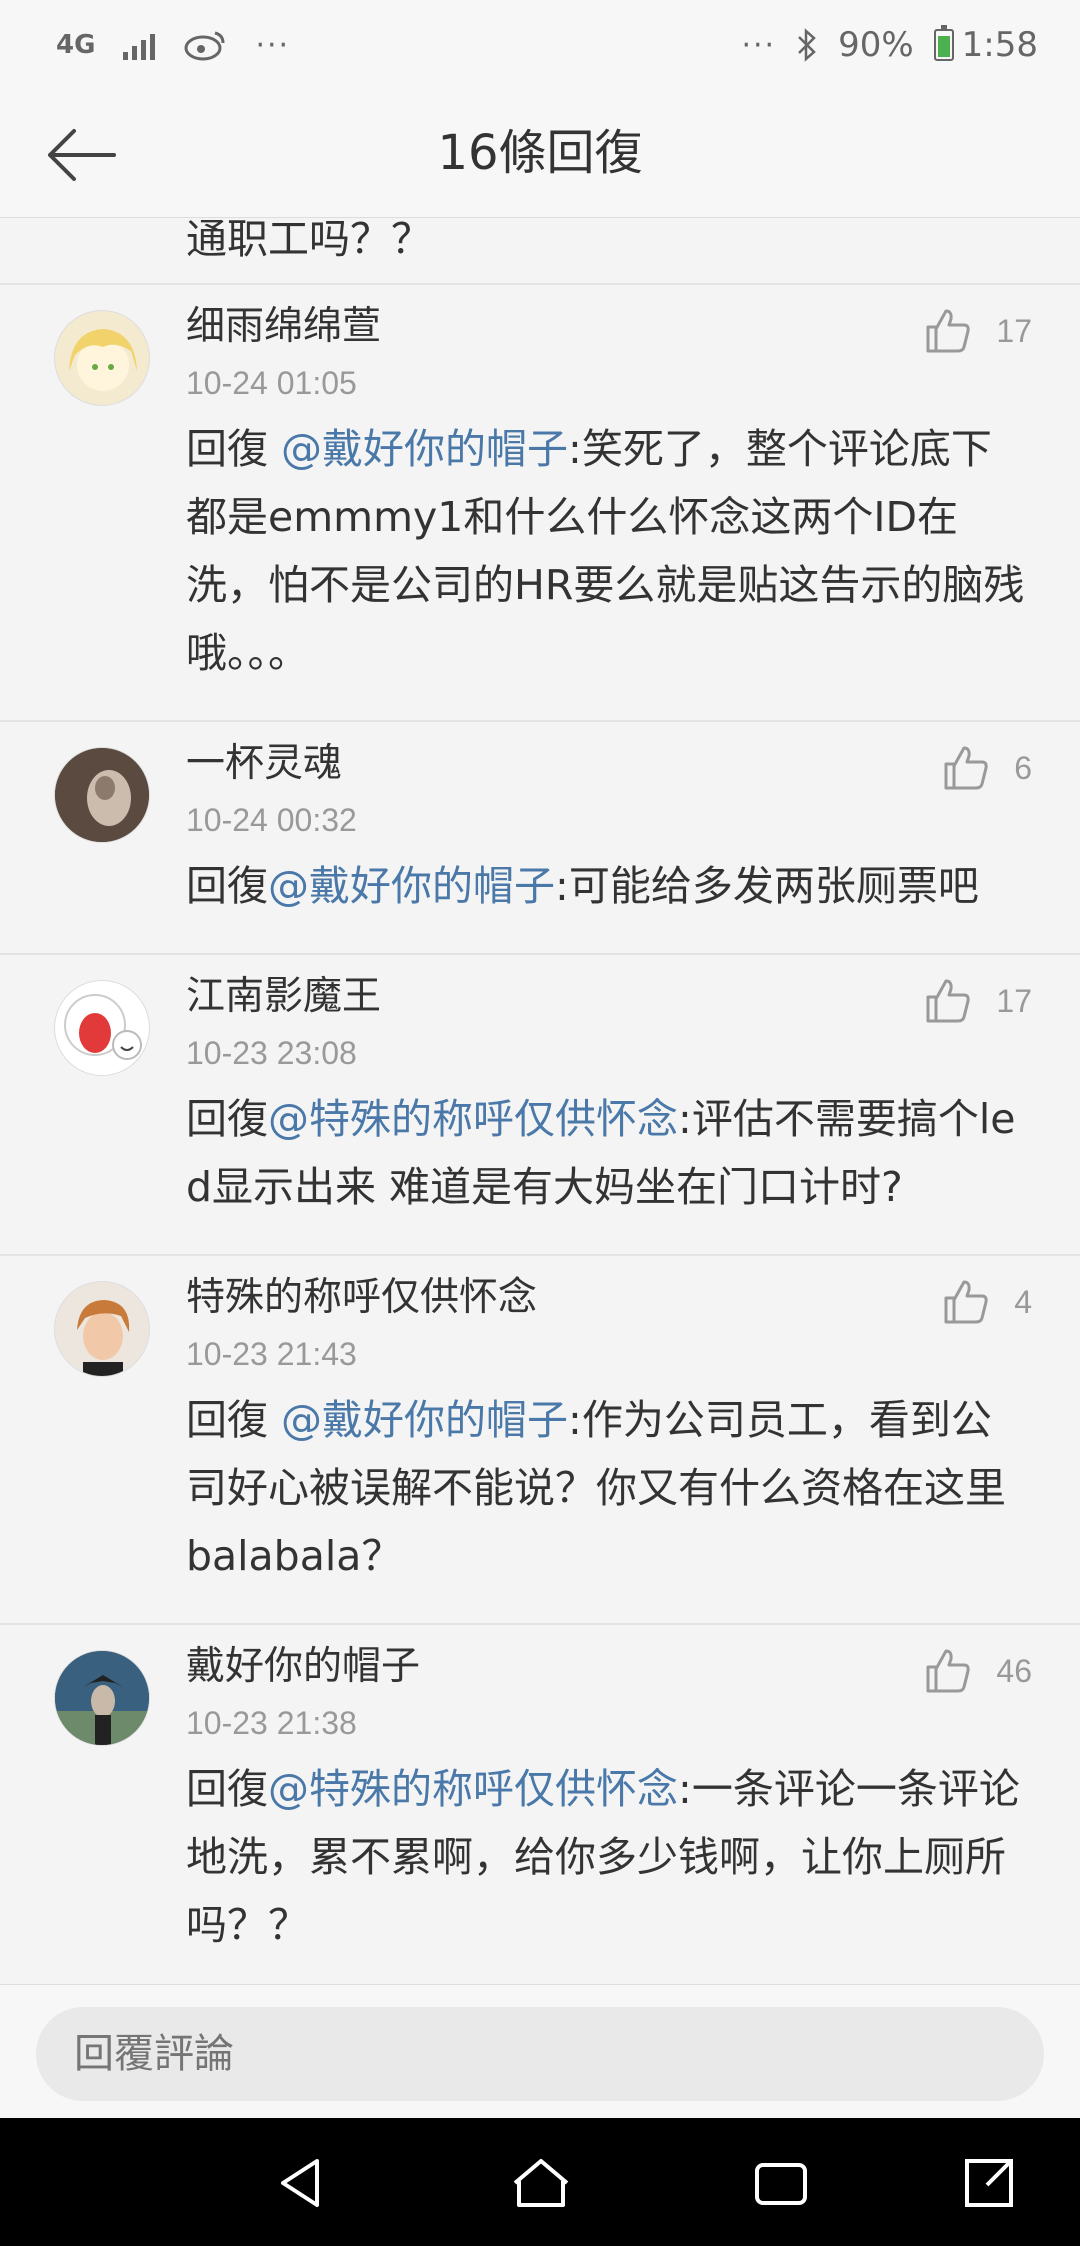 This screenshot has height=2246, width=1080. I want to click on like-count: 4, so click(1023, 1301).